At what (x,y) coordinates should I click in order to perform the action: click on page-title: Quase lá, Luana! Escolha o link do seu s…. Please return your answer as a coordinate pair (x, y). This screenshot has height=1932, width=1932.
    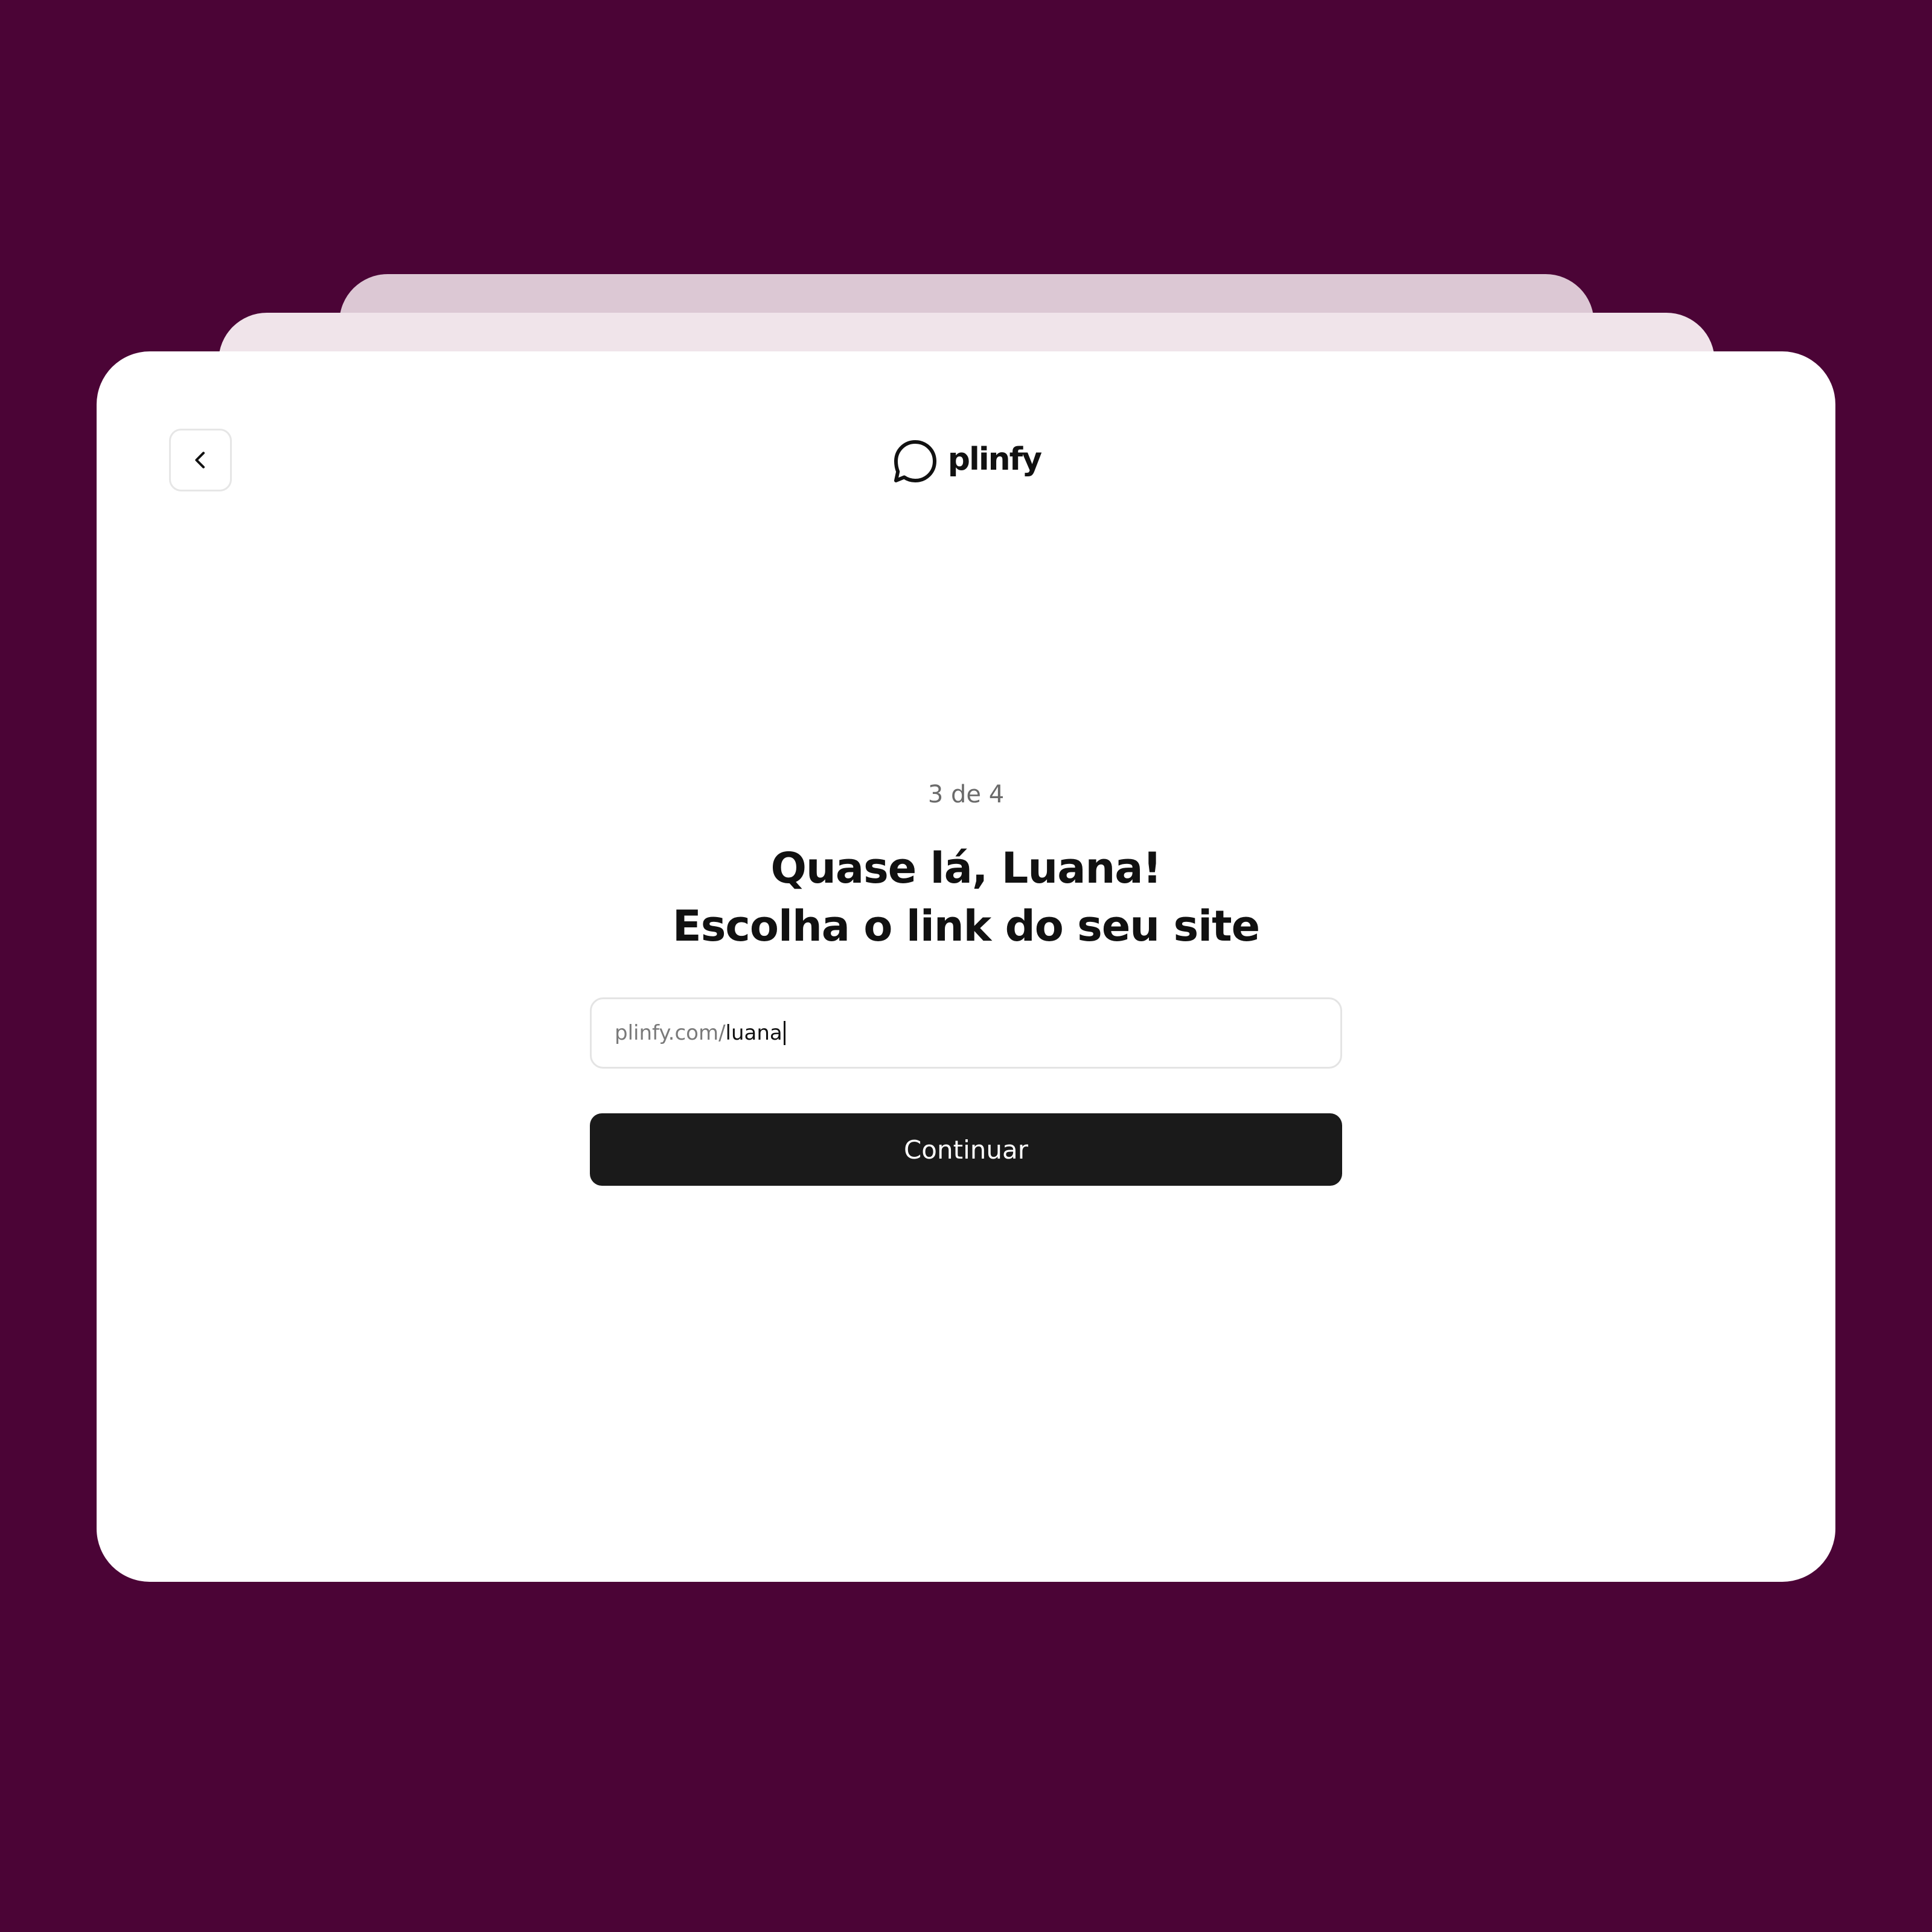
    Looking at the image, I should click on (966, 897).